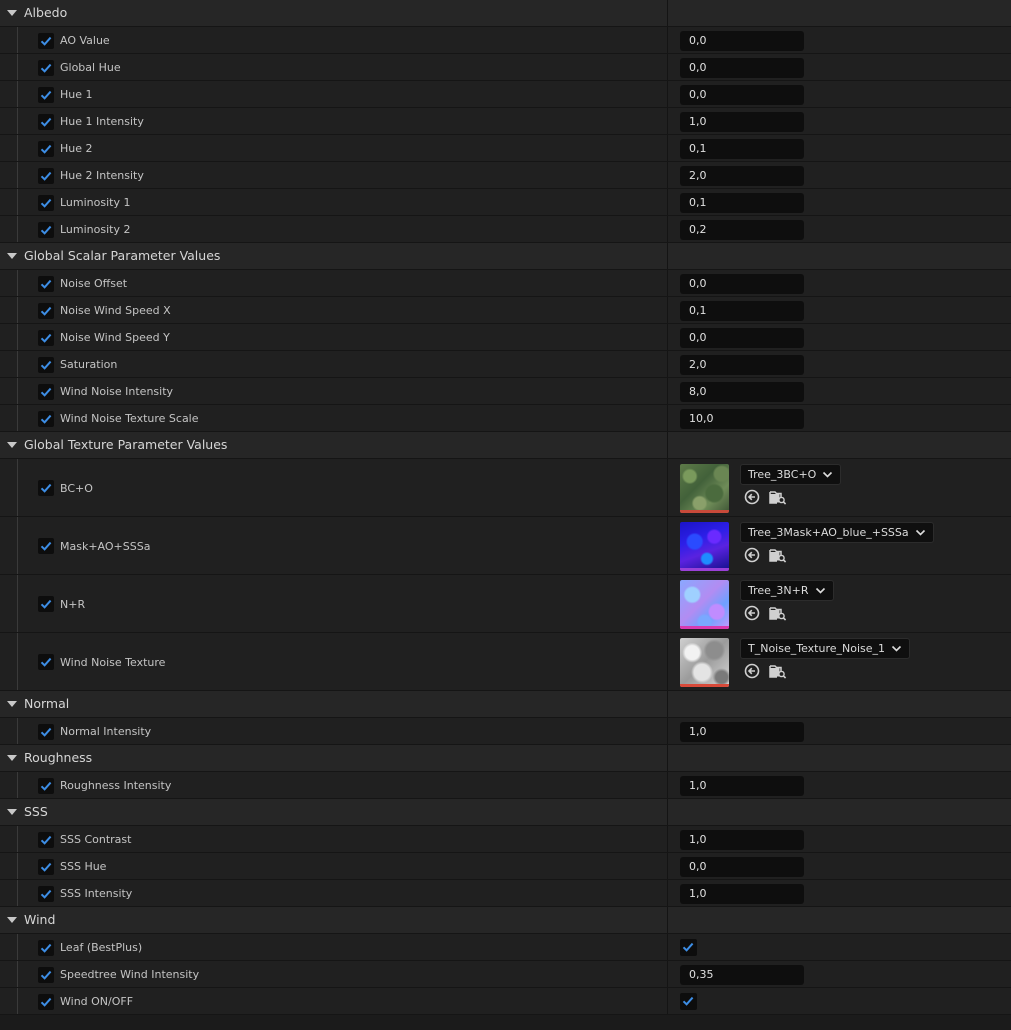  Describe the element at coordinates (505, 256) in the screenshot. I see `category-header-global-scalar-parameter-values: Global Scalar Parameter Values` at that location.